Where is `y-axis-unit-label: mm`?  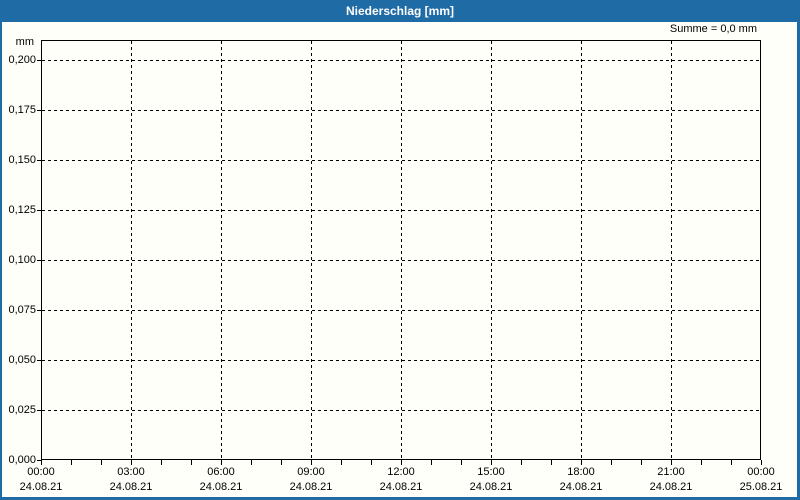
y-axis-unit-label: mm is located at coordinates (24, 42).